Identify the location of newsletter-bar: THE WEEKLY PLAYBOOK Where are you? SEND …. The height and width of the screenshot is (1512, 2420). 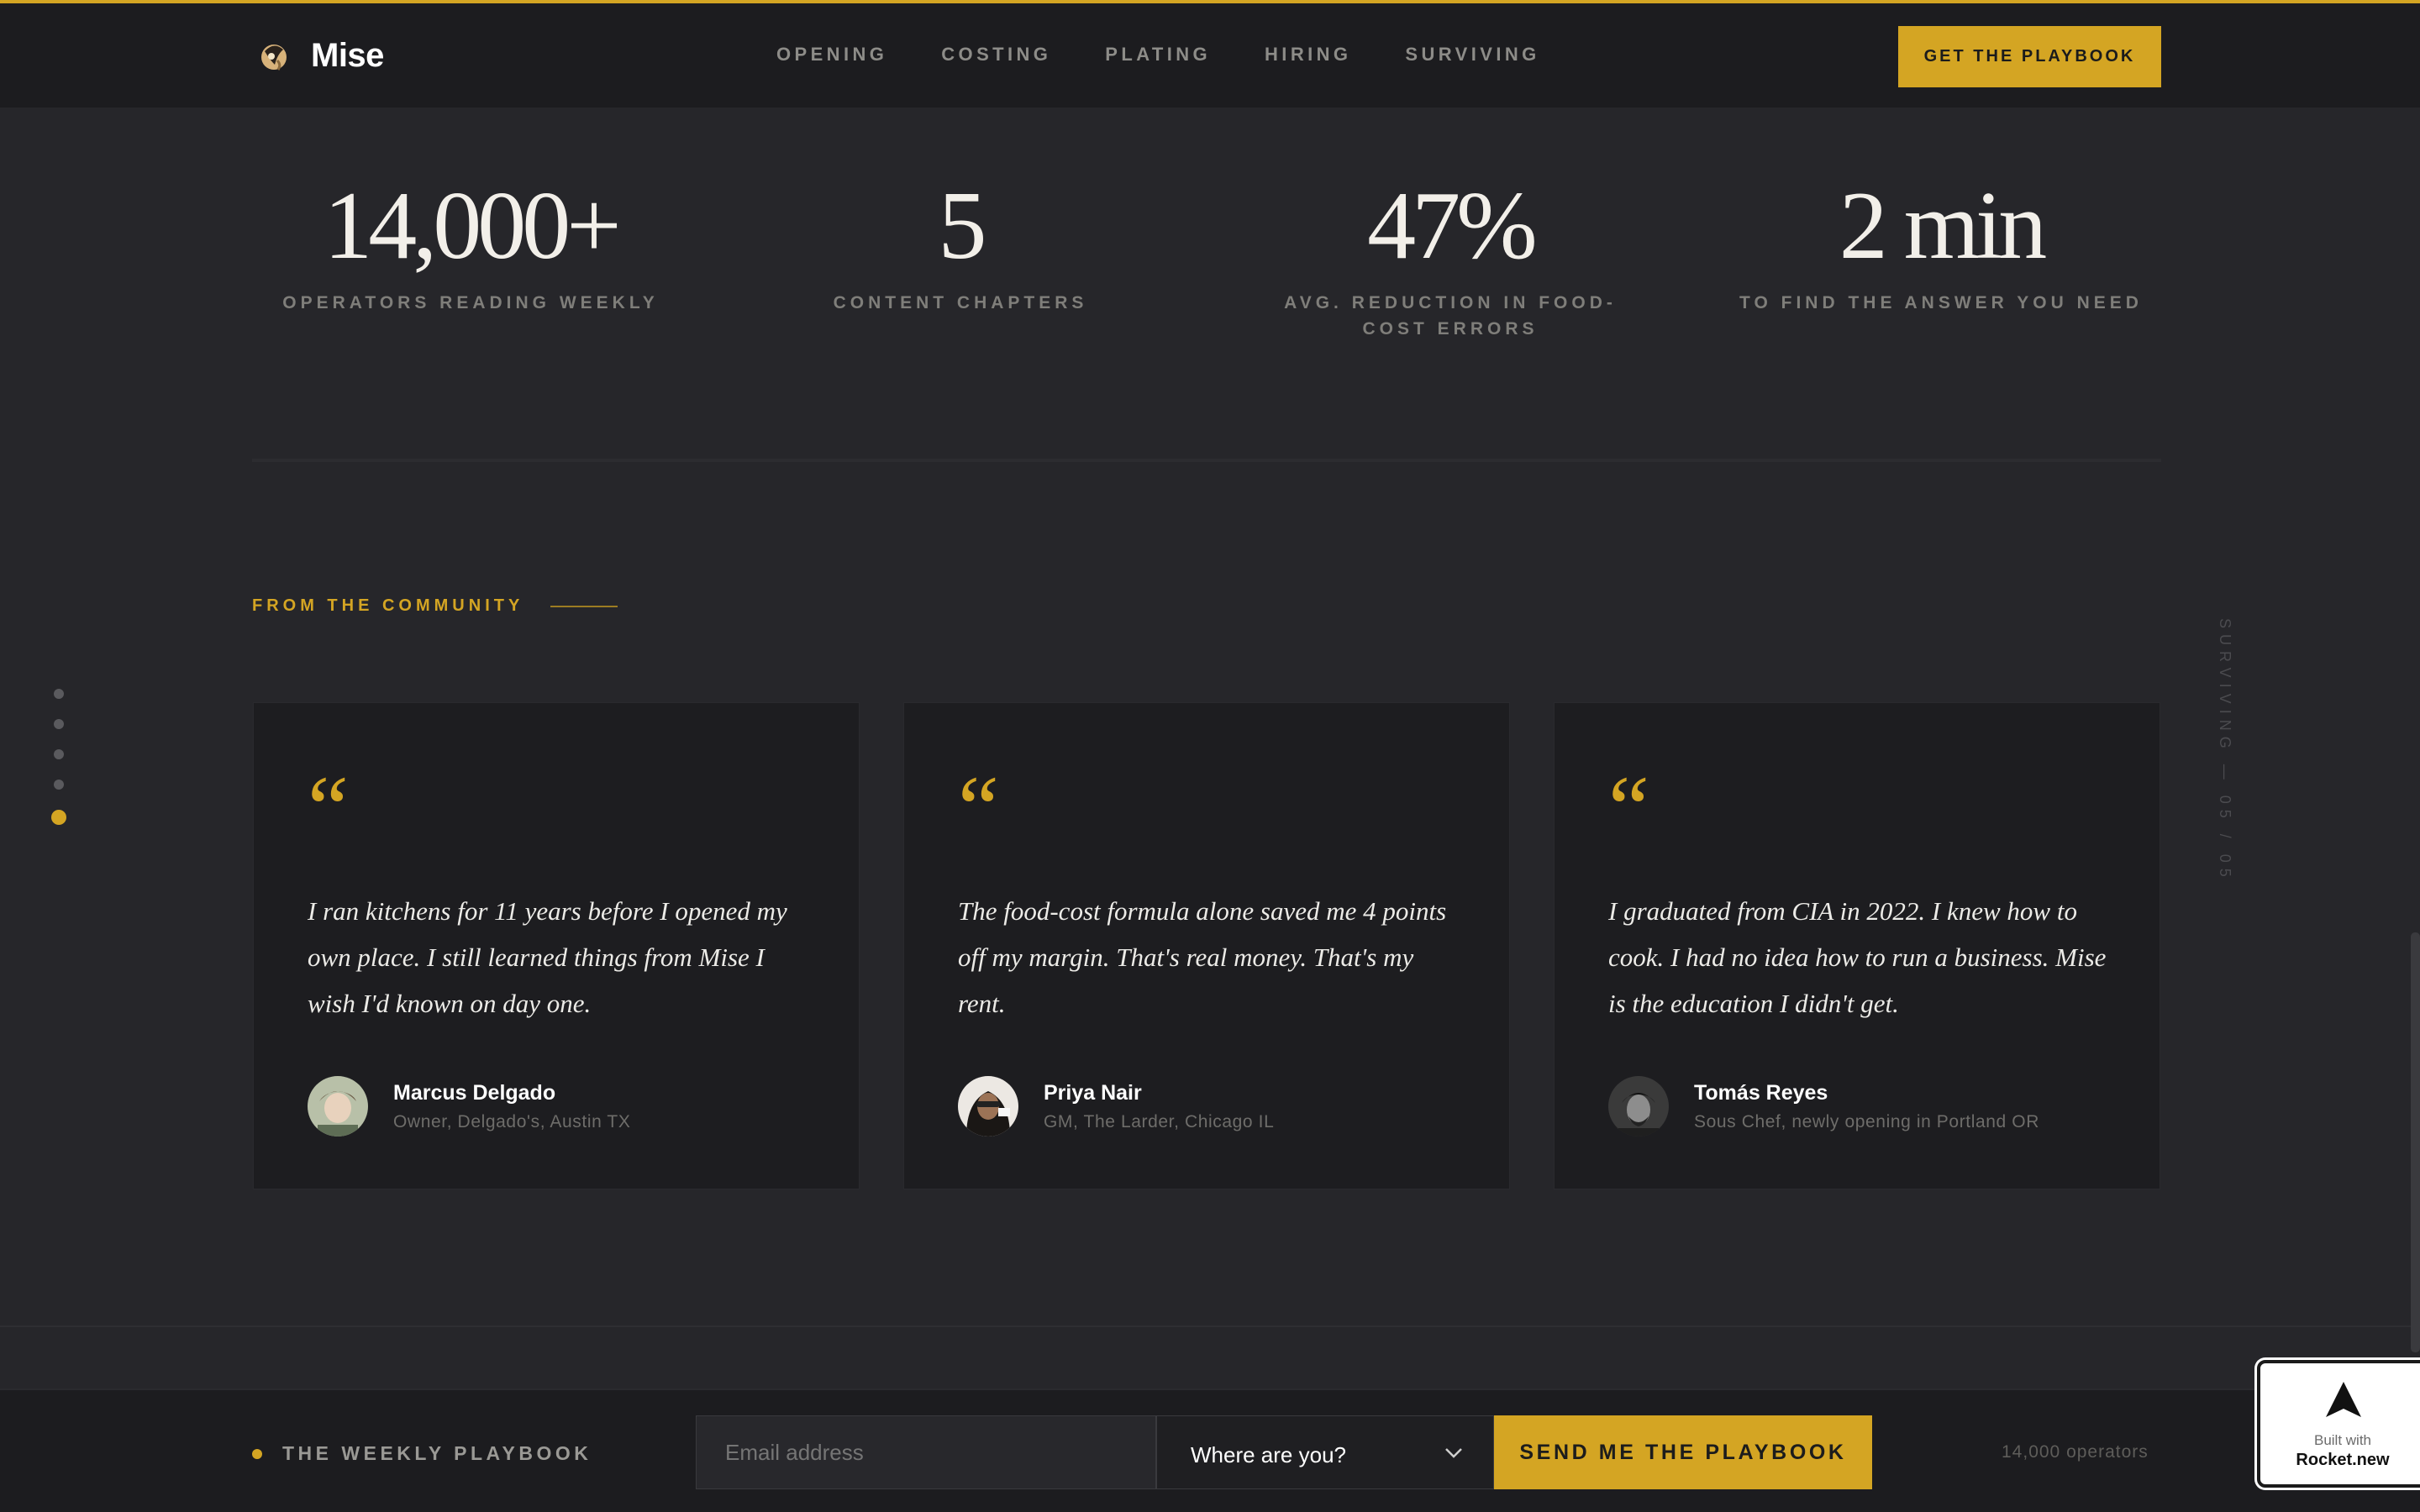
(1210, 1450).